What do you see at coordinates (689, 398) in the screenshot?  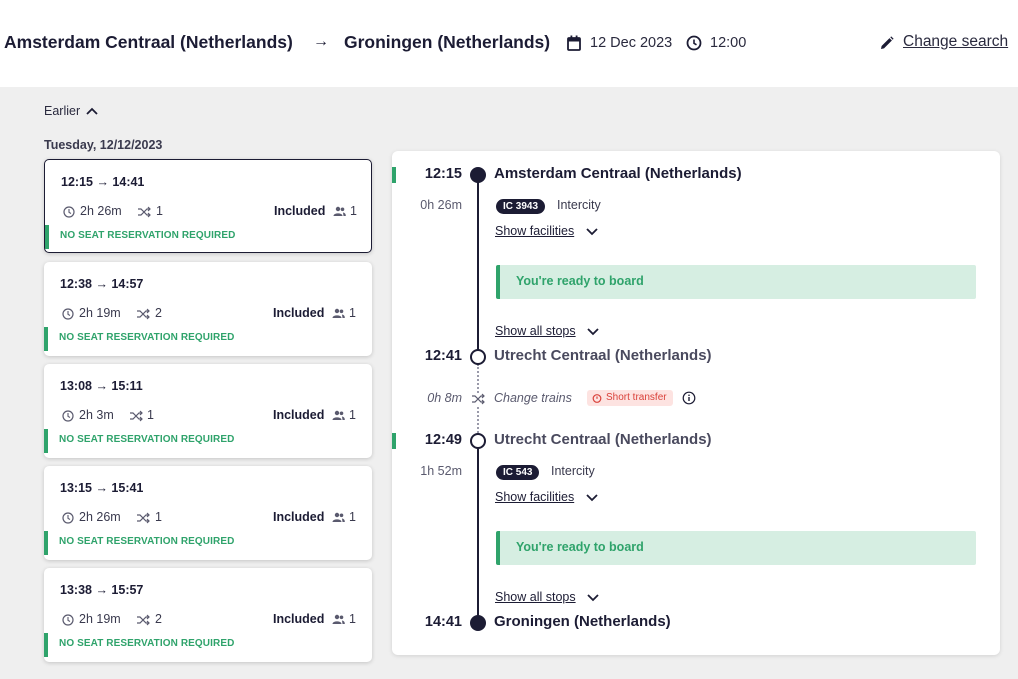 I see `info-icon` at bounding box center [689, 398].